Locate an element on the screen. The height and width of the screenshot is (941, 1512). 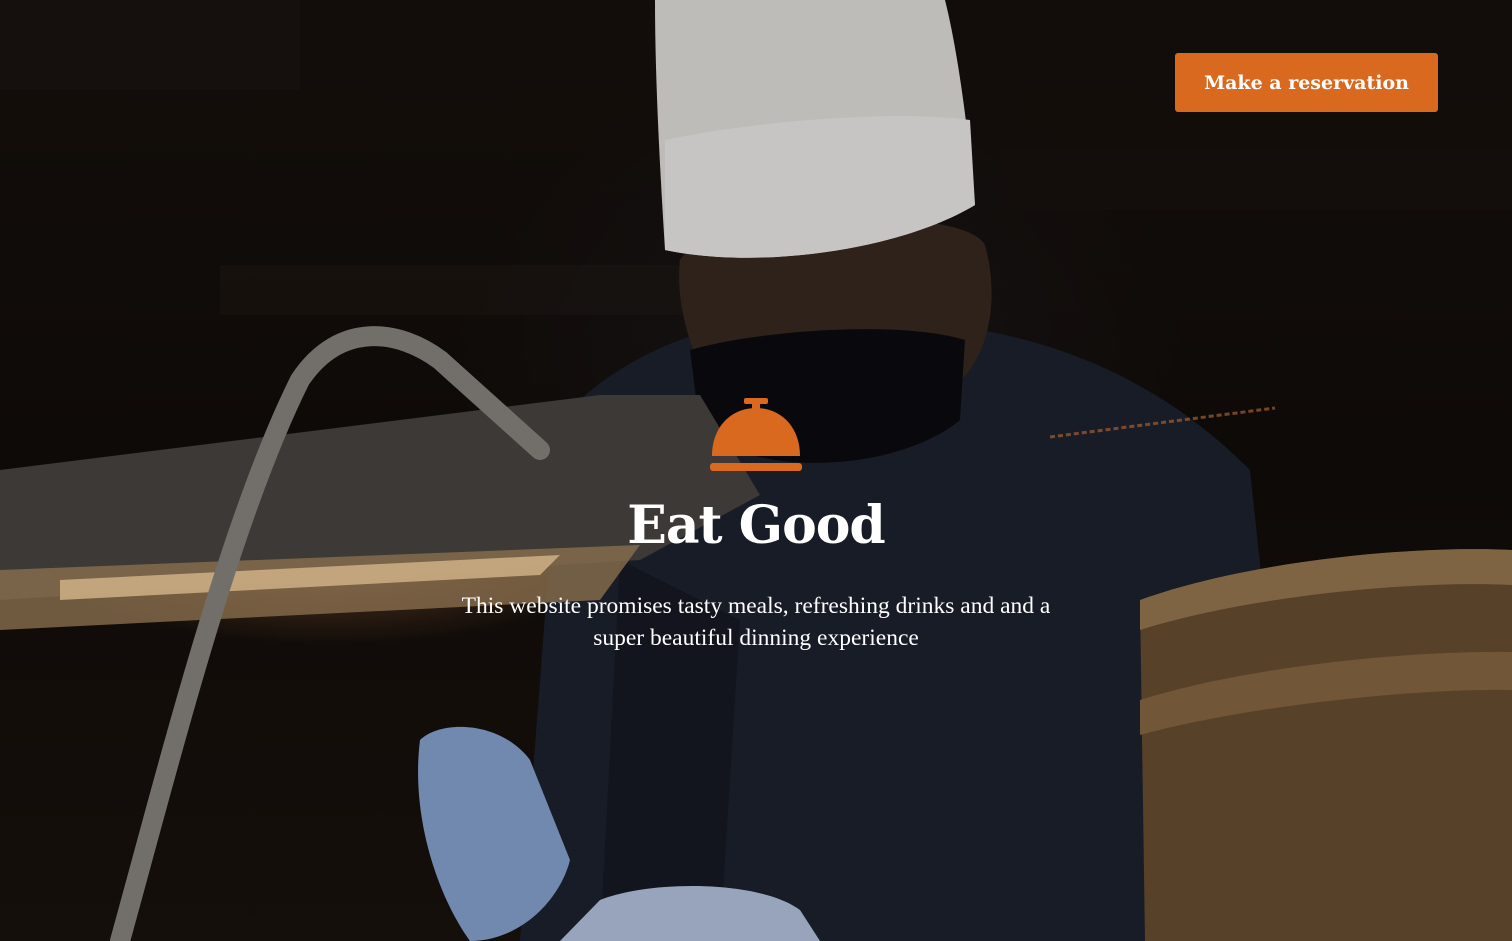
page-title: Eat Good is located at coordinates (756, 525).